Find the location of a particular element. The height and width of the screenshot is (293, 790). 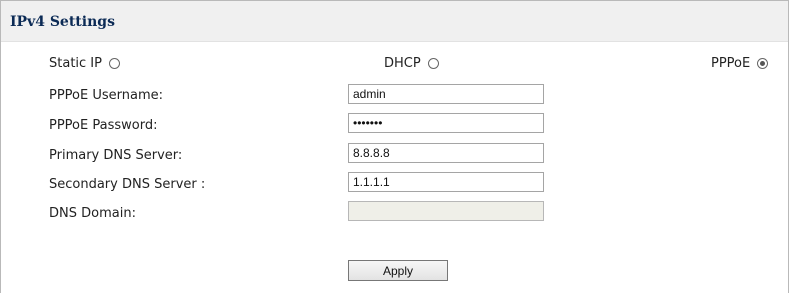

dns-domain-input is located at coordinates (446, 211).